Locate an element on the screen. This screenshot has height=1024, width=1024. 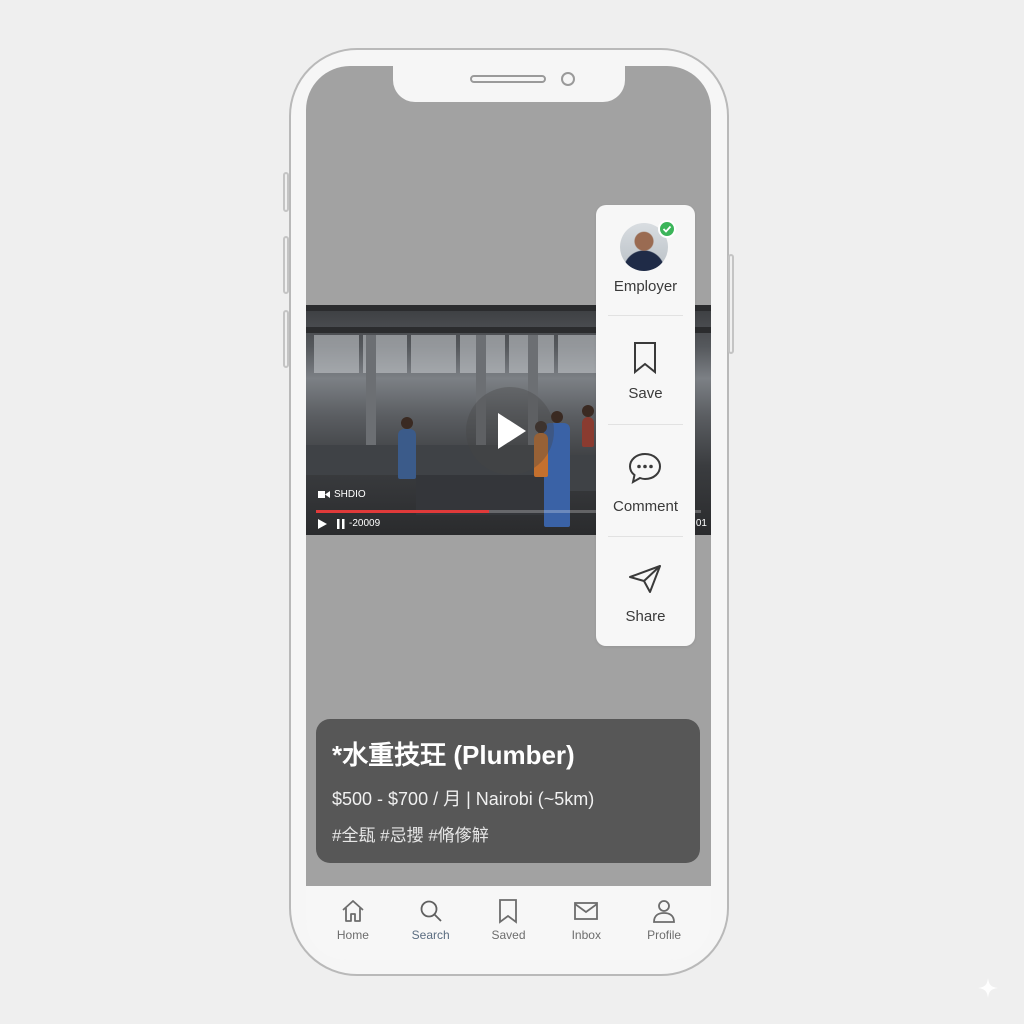
mute-switch is located at coordinates (286, 192).